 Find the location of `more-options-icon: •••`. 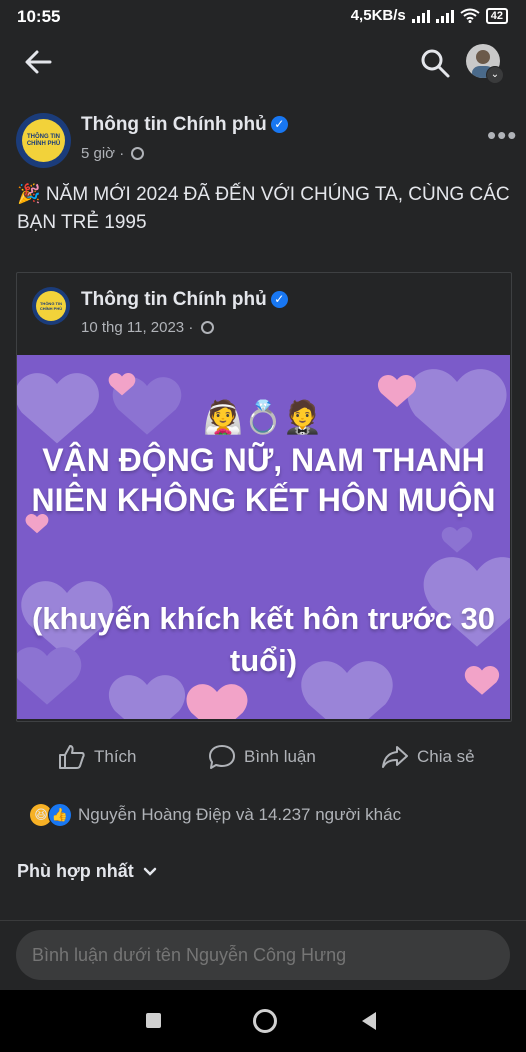

more-options-icon: ••• is located at coordinates (502, 135).